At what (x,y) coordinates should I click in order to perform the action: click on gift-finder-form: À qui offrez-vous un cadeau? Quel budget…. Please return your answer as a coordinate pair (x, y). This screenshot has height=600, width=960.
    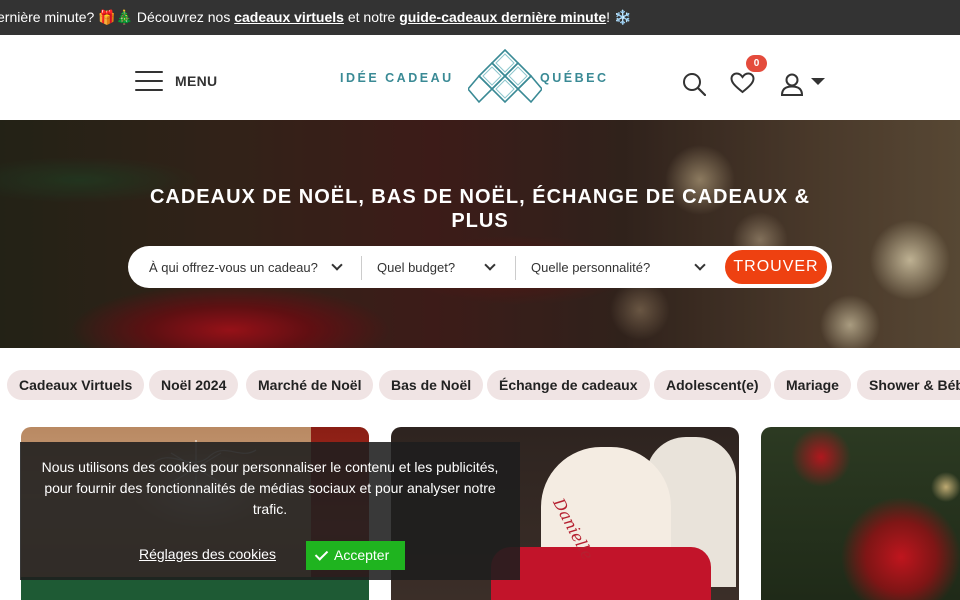
    Looking at the image, I should click on (480, 267).